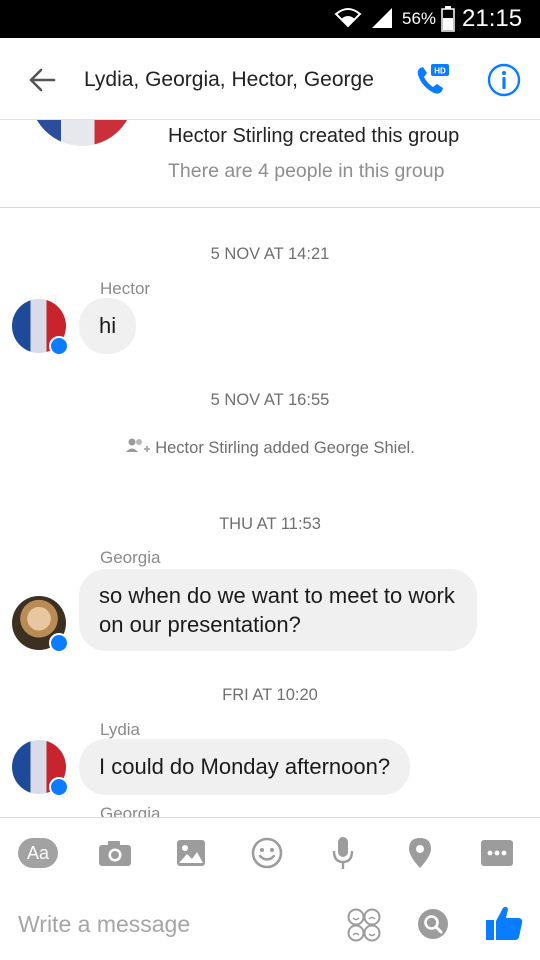 The width and height of the screenshot is (540, 960). Describe the element at coordinates (270, 400) in the screenshot. I see `timestamp: 5 NOV AT 16:55` at that location.